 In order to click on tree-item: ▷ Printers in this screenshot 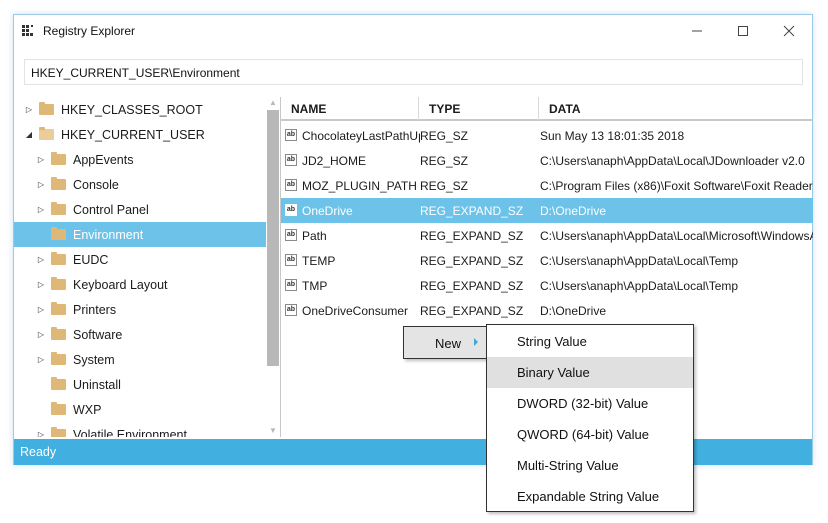, I will do `click(140, 309)`.